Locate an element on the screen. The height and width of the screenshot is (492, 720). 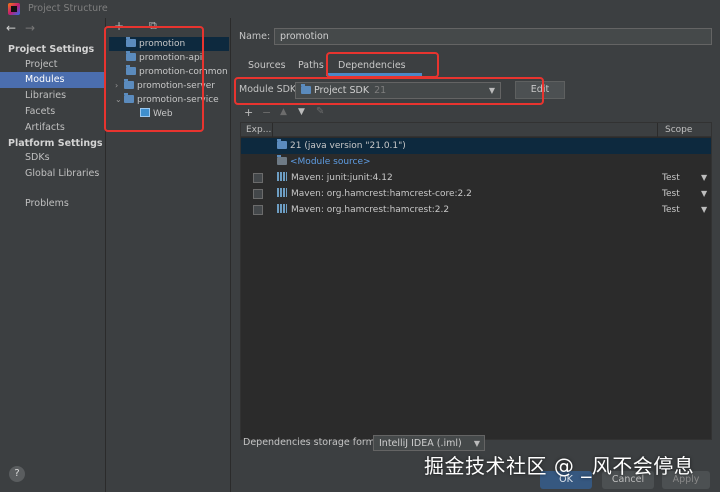
dependency-name: Maven: org.hamcrest:hamcrest:2.2 is located at coordinates (363, 210).